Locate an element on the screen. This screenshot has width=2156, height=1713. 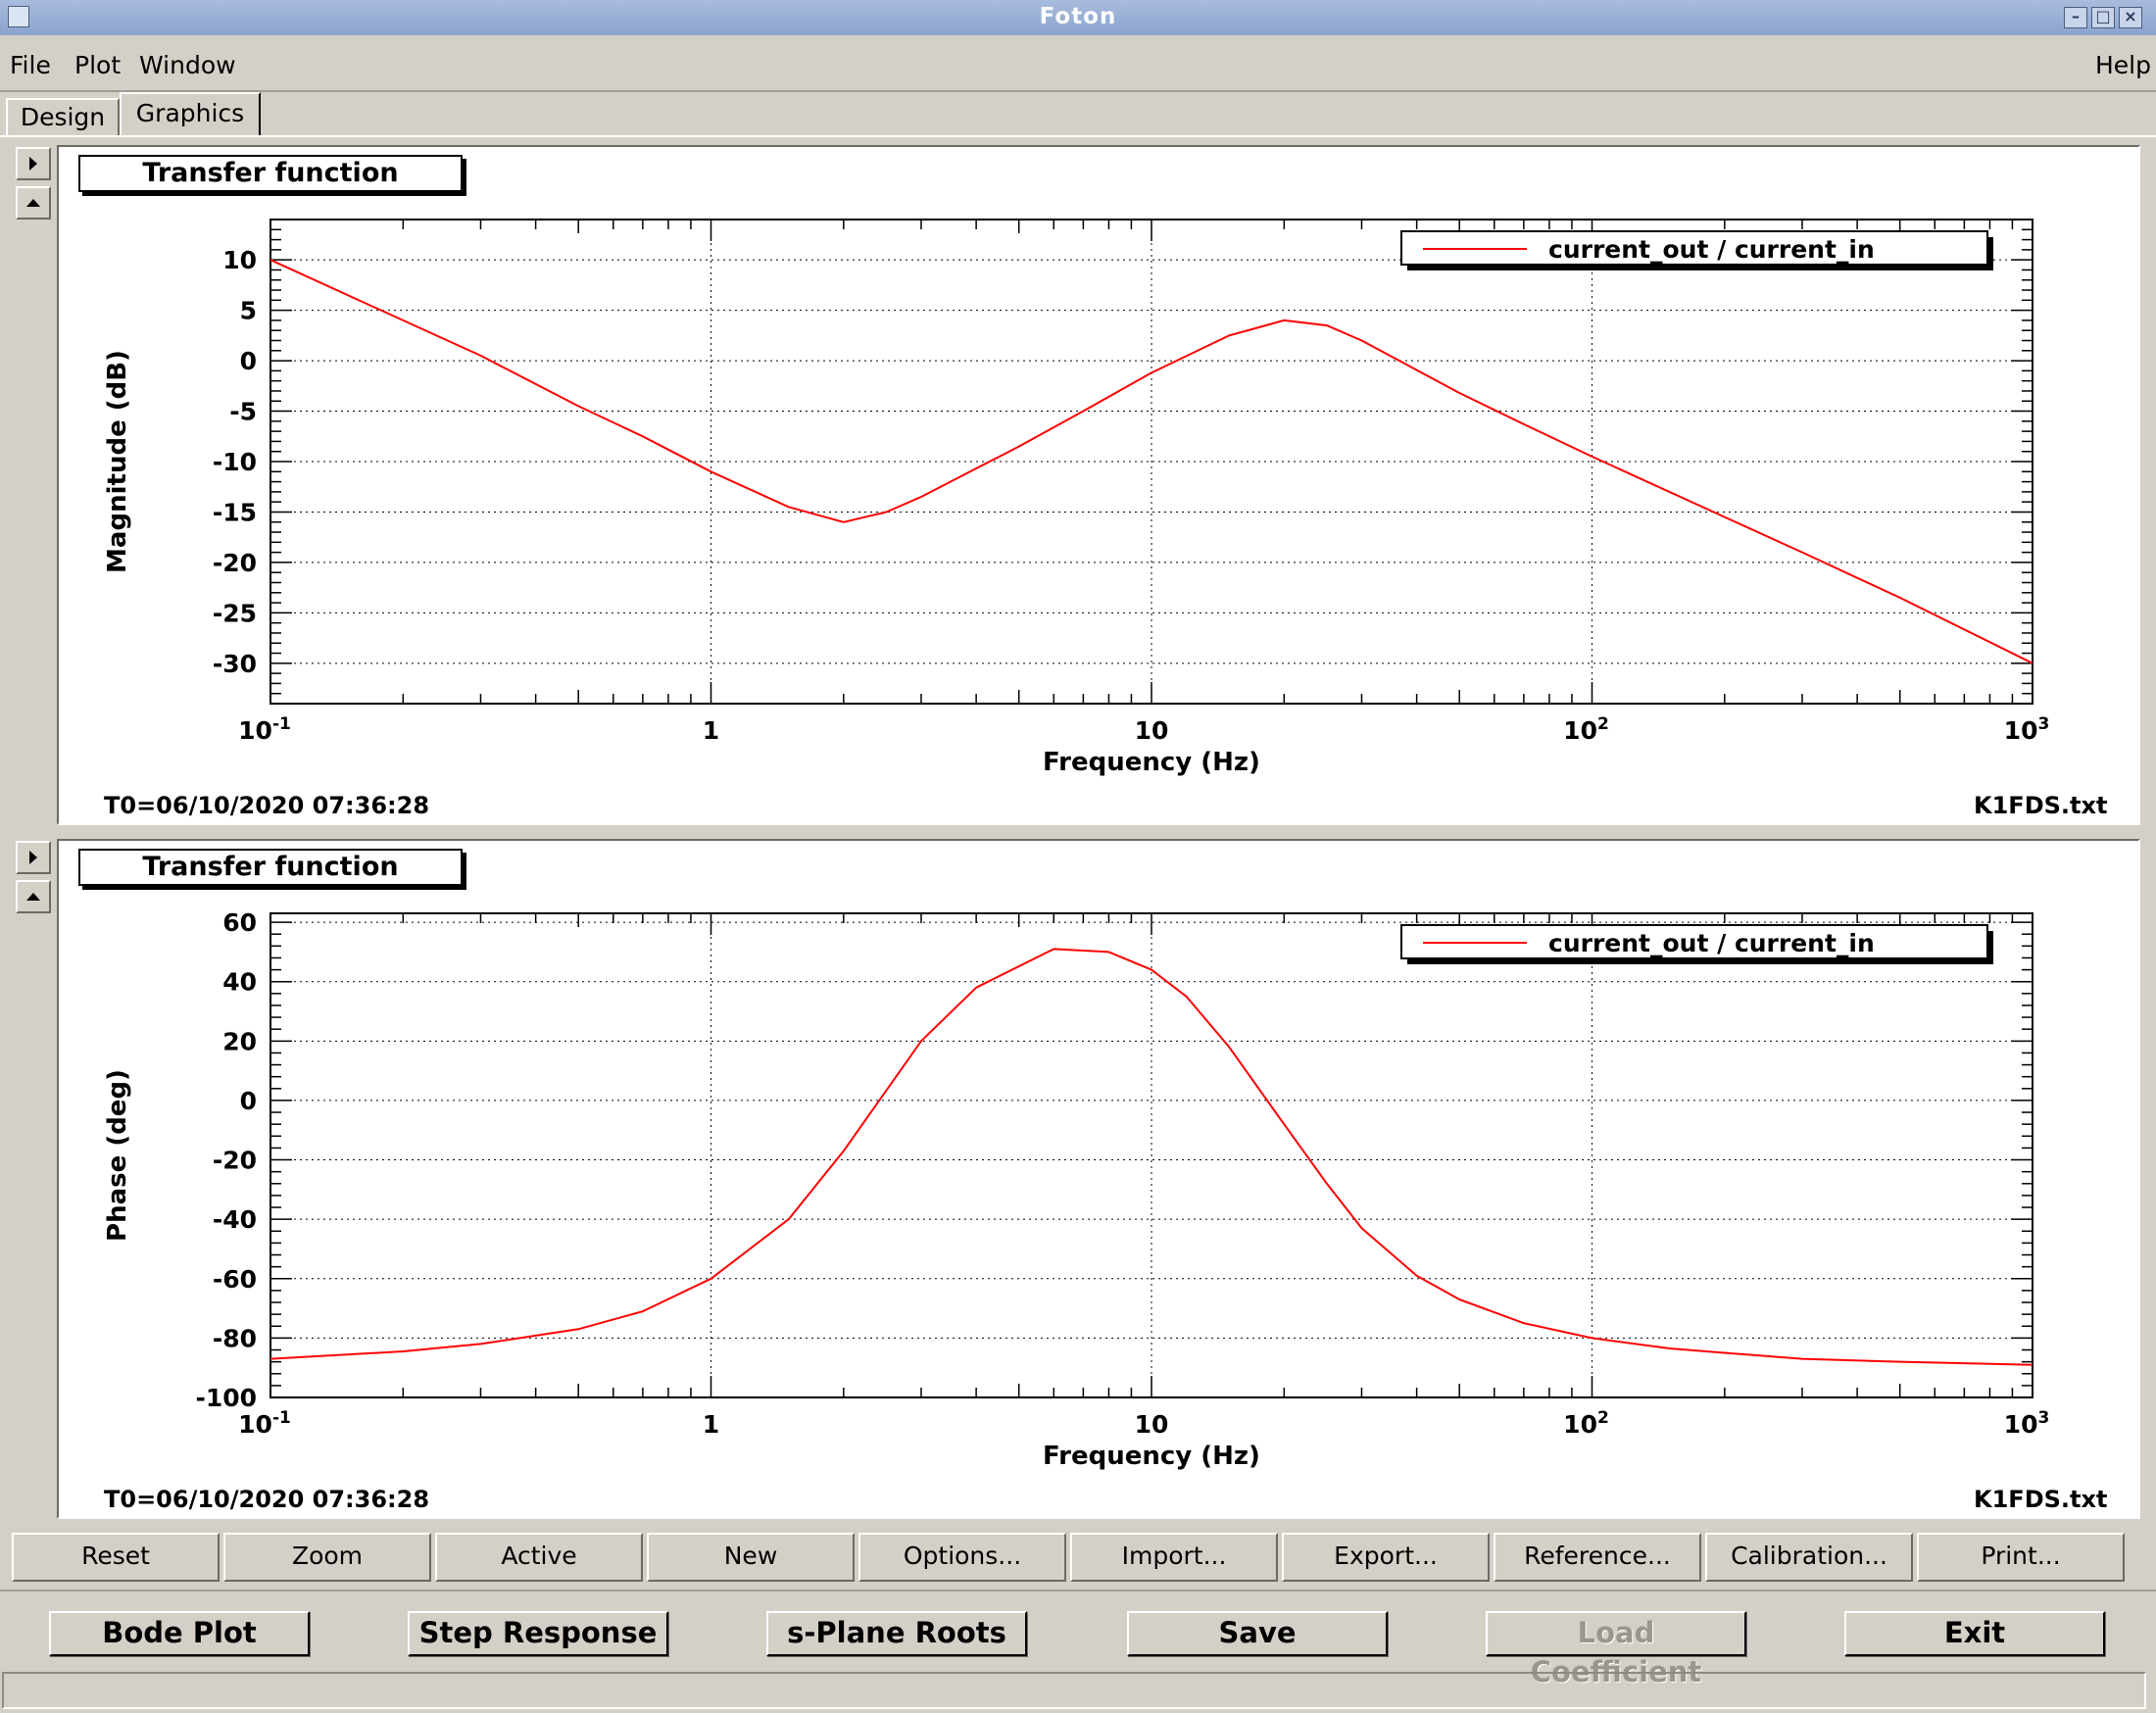
status-bar is located at coordinates (1074, 1691).